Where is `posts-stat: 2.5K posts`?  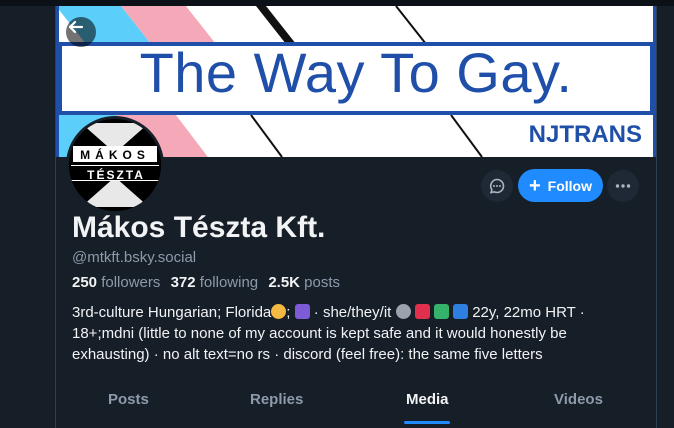 posts-stat: 2.5K posts is located at coordinates (304, 282).